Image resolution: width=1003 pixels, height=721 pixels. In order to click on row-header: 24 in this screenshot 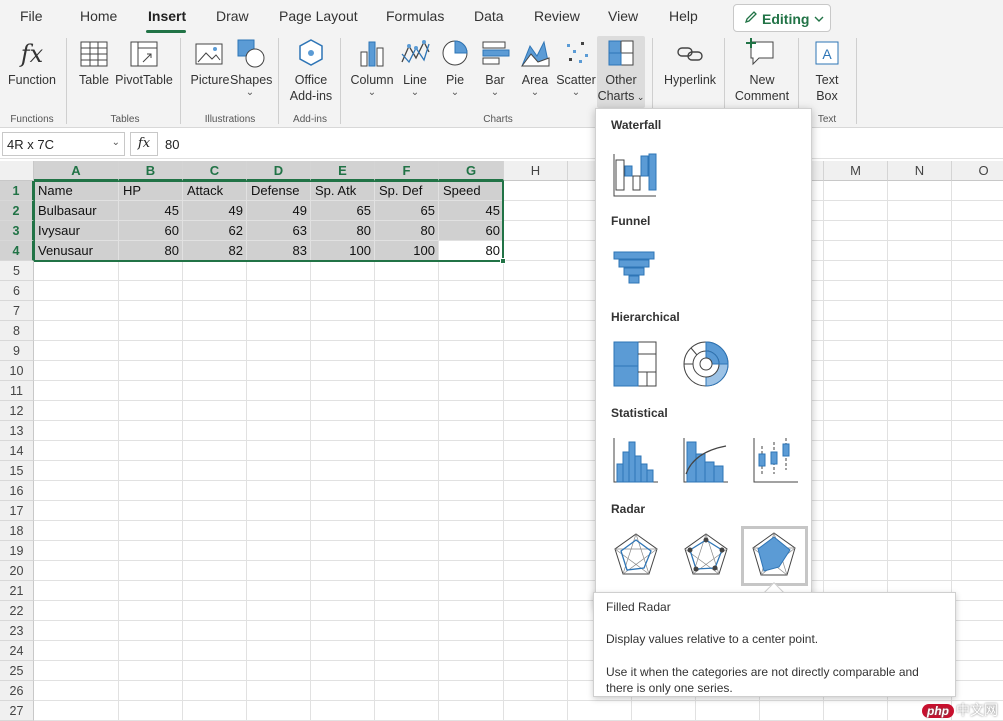, I will do `click(17, 651)`.